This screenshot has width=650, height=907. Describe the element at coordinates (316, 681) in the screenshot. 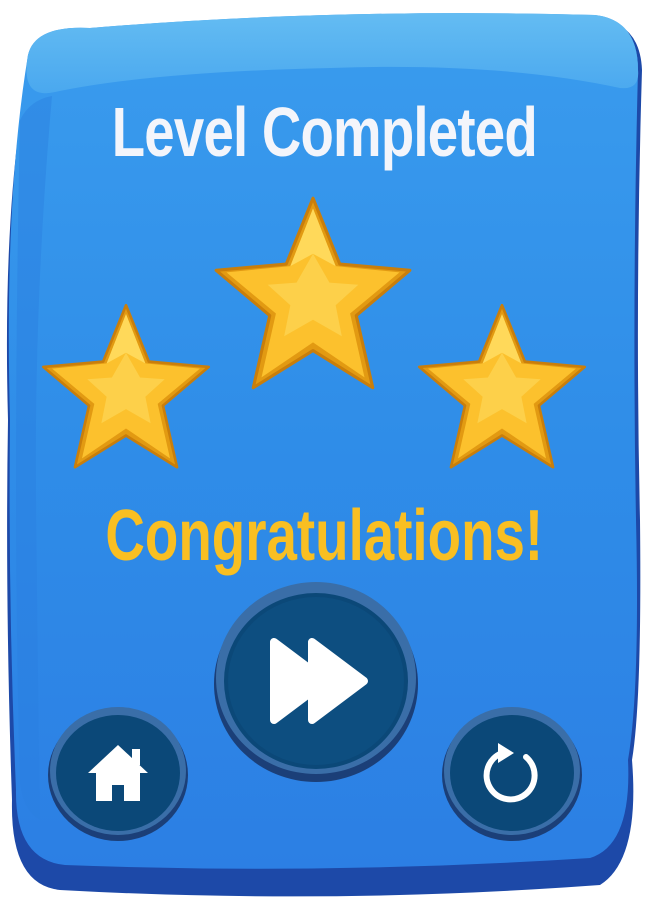

I see `next-level-button` at that location.